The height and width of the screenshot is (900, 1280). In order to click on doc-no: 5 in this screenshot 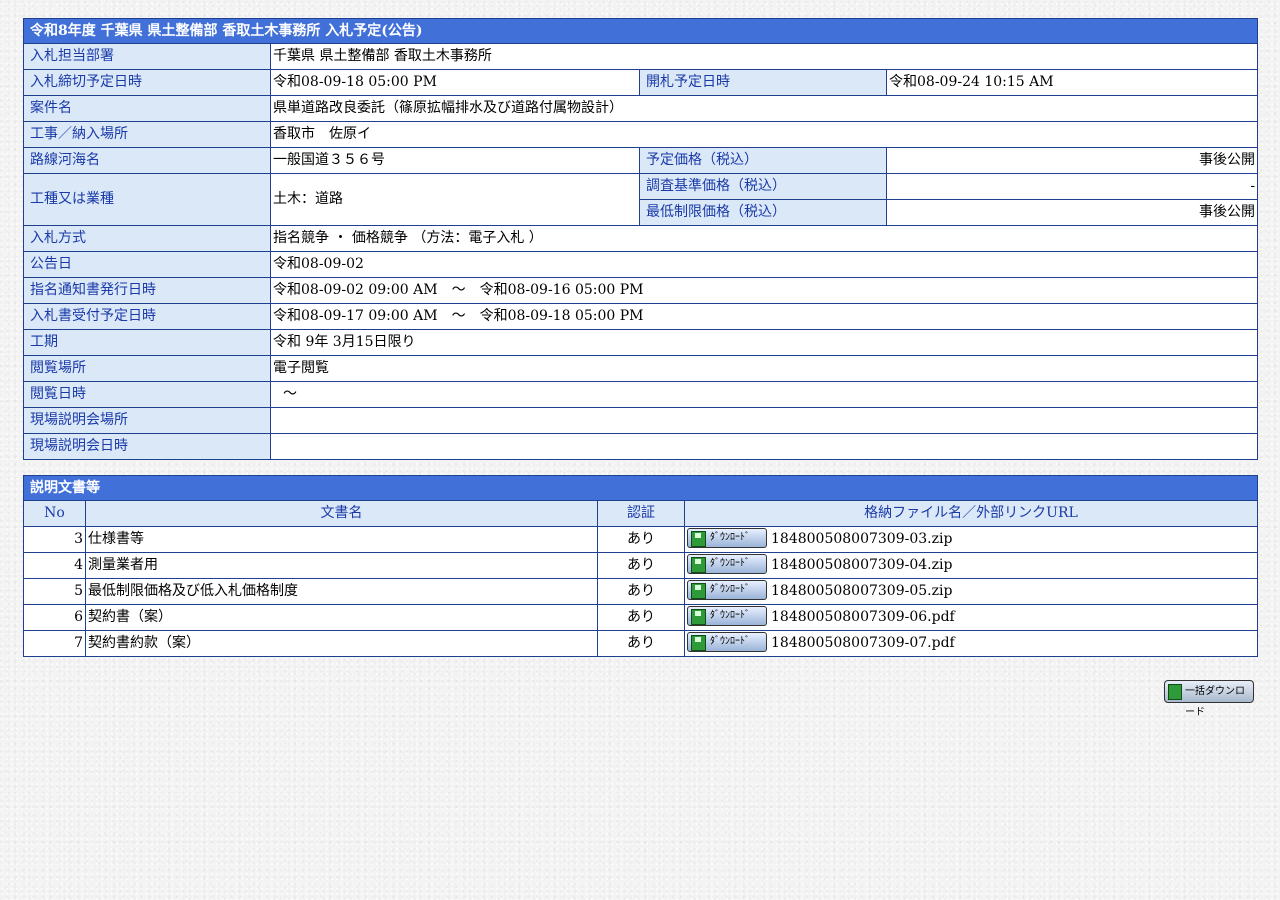, I will do `click(54, 591)`.